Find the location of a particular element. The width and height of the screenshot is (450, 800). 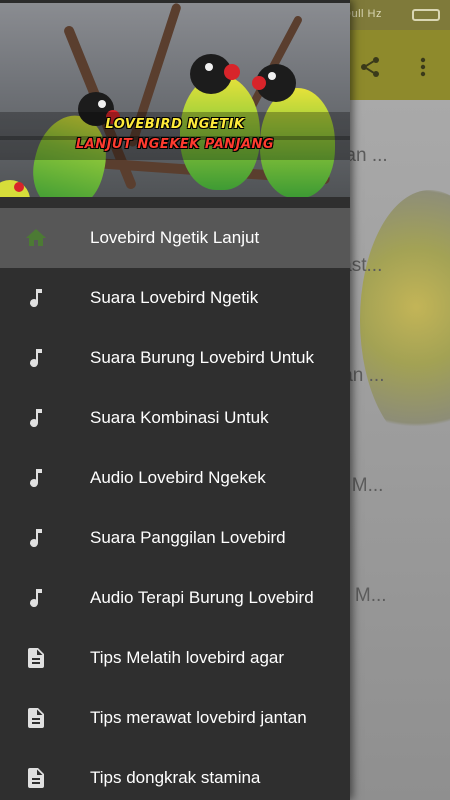

drawer-item-suara-burung-lovebird-untuk: Suara Burung Lovebird Untuk is located at coordinates (175, 358).